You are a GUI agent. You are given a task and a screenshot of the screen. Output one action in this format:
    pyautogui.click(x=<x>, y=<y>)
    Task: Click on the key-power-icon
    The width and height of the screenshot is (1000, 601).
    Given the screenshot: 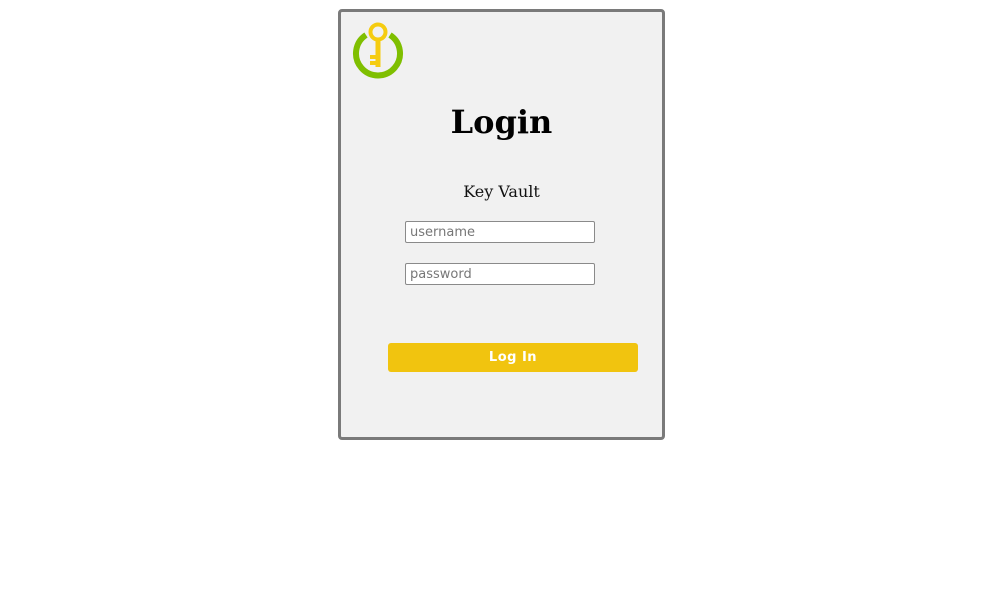 What is the action you would take?
    pyautogui.click(x=378, y=50)
    